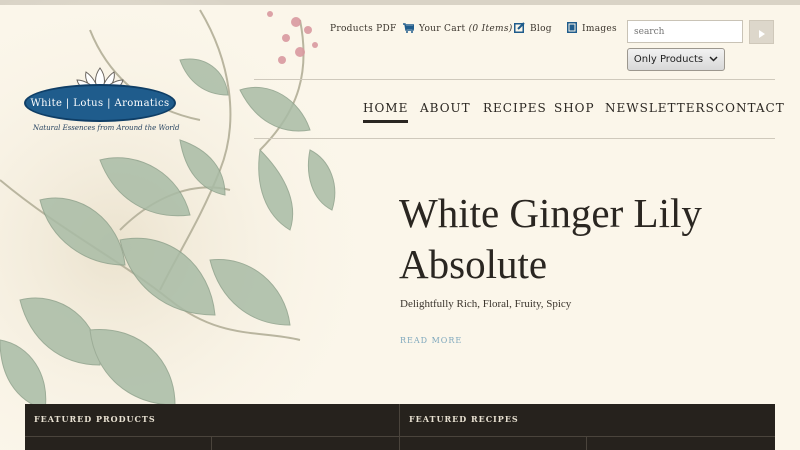 The image size is (800, 450). I want to click on nav-home: HOME, so click(386, 112).